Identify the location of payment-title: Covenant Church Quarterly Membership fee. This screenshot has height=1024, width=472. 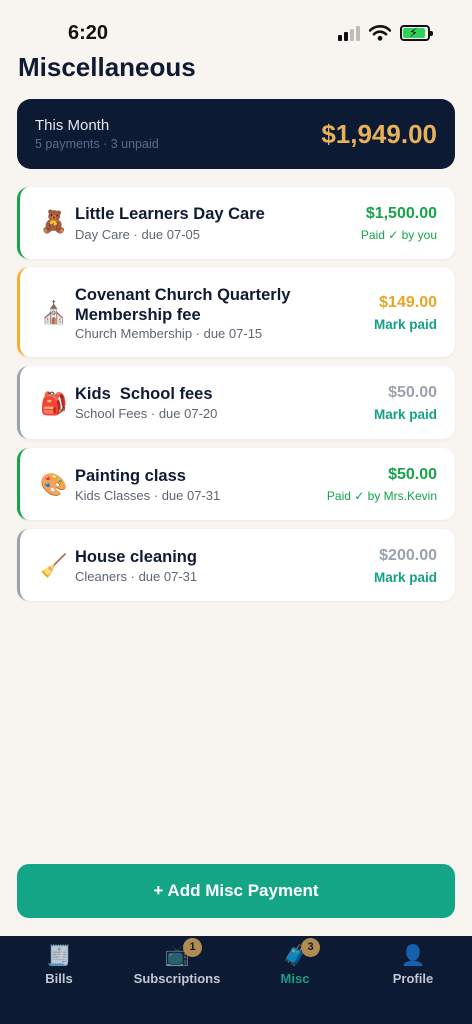
(183, 305).